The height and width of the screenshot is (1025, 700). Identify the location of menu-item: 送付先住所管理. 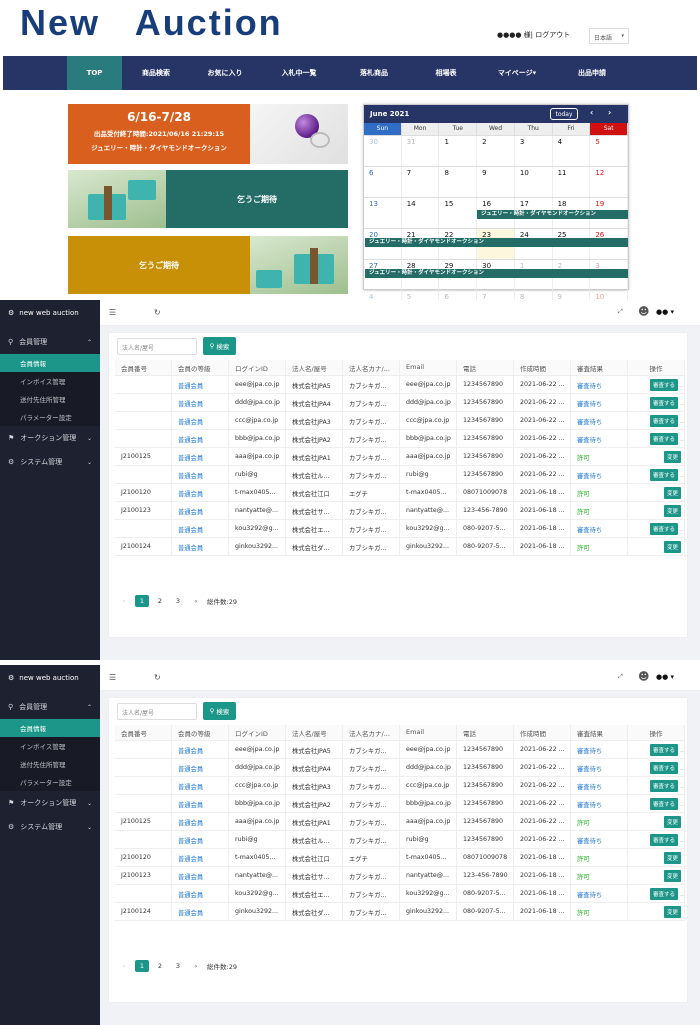
(50, 764).